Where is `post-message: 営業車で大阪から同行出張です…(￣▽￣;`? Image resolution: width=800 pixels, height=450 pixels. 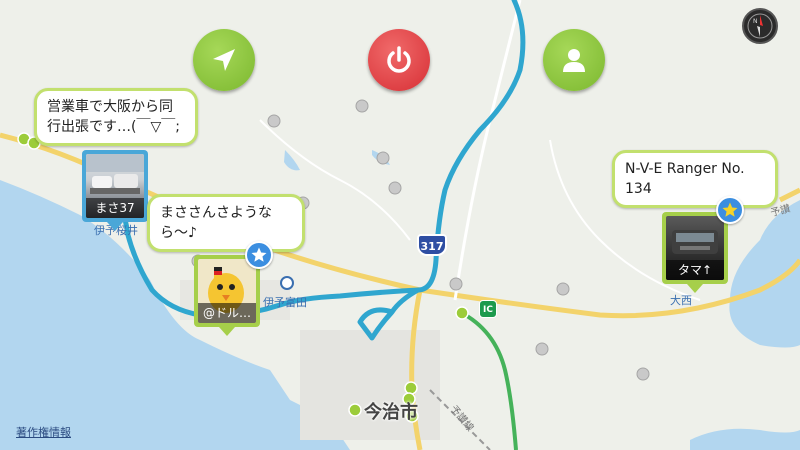
post-message: 営業車で大阪から同行出張です…(￣▽￣; is located at coordinates (113, 117).